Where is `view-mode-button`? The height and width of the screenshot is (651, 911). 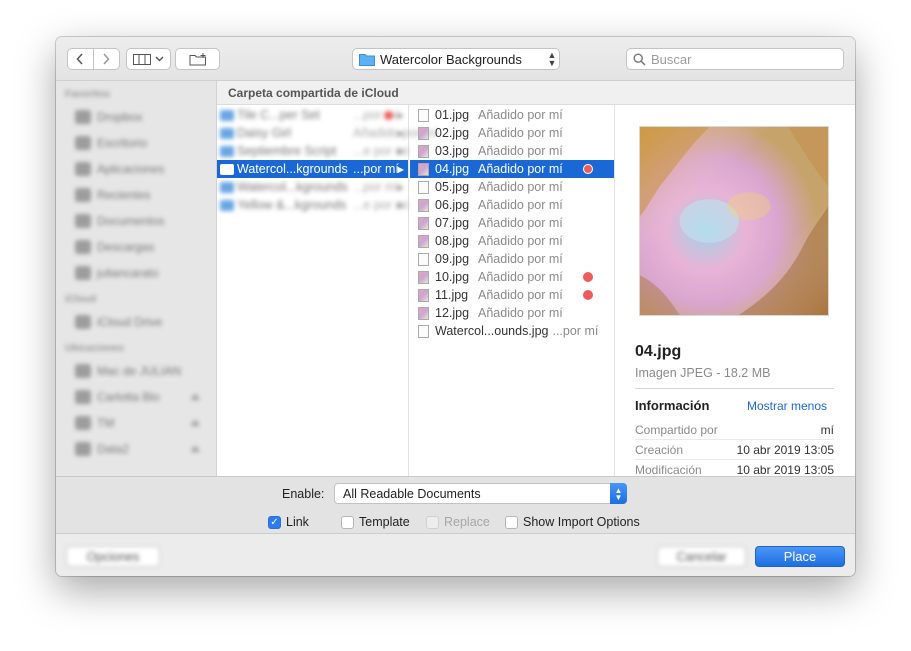
view-mode-button is located at coordinates (148, 59).